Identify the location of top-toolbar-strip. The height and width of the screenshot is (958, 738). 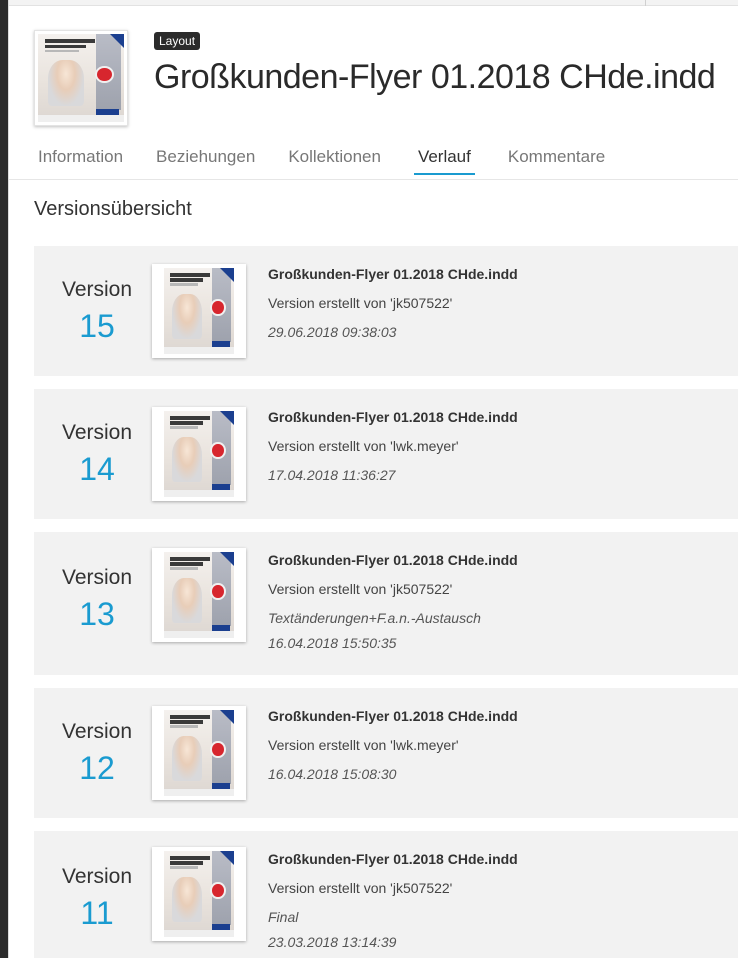
(373, 3).